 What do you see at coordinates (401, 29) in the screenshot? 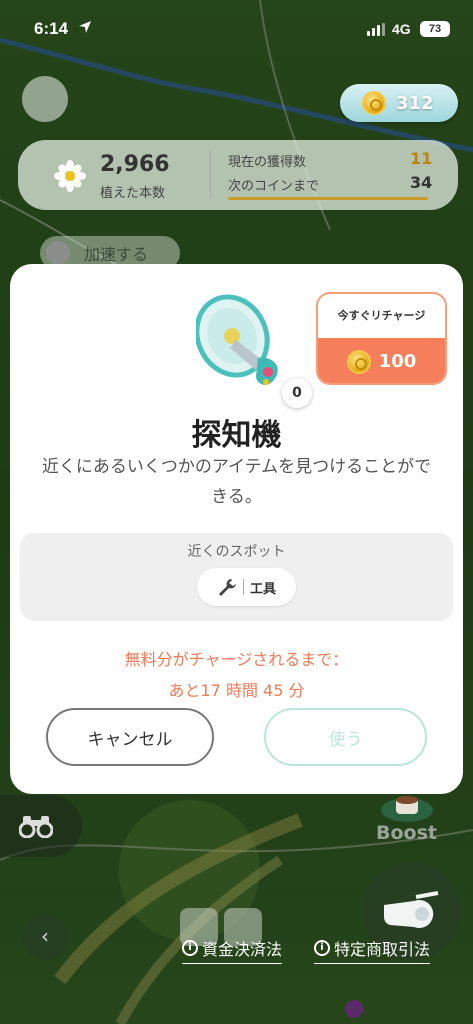
I see `network-type: 4G` at bounding box center [401, 29].